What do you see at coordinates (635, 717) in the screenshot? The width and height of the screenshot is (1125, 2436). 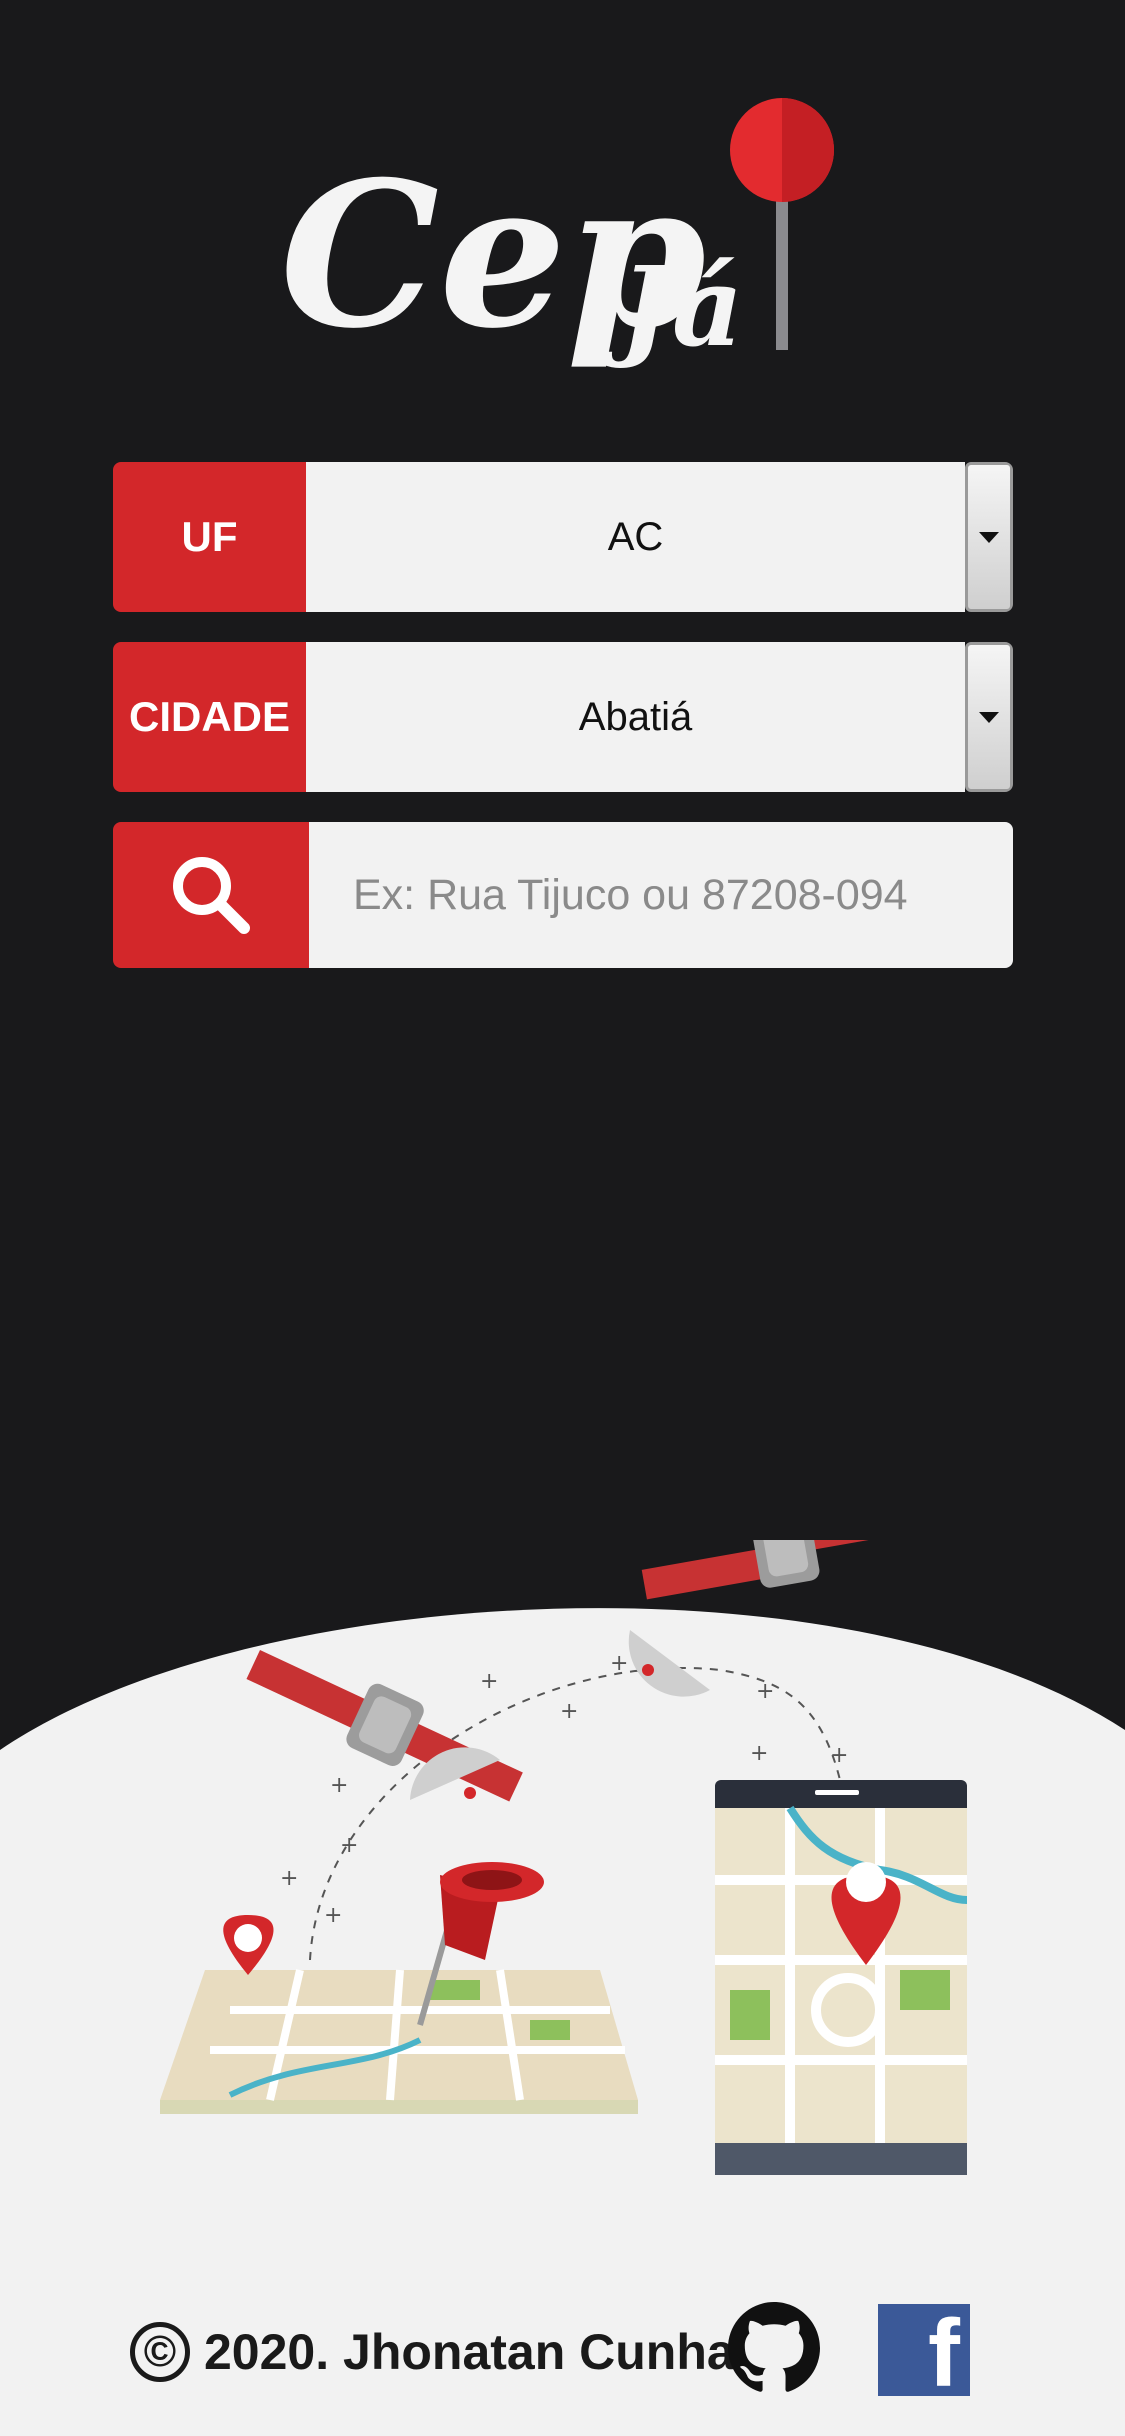 I see `city-value: Abatiá` at bounding box center [635, 717].